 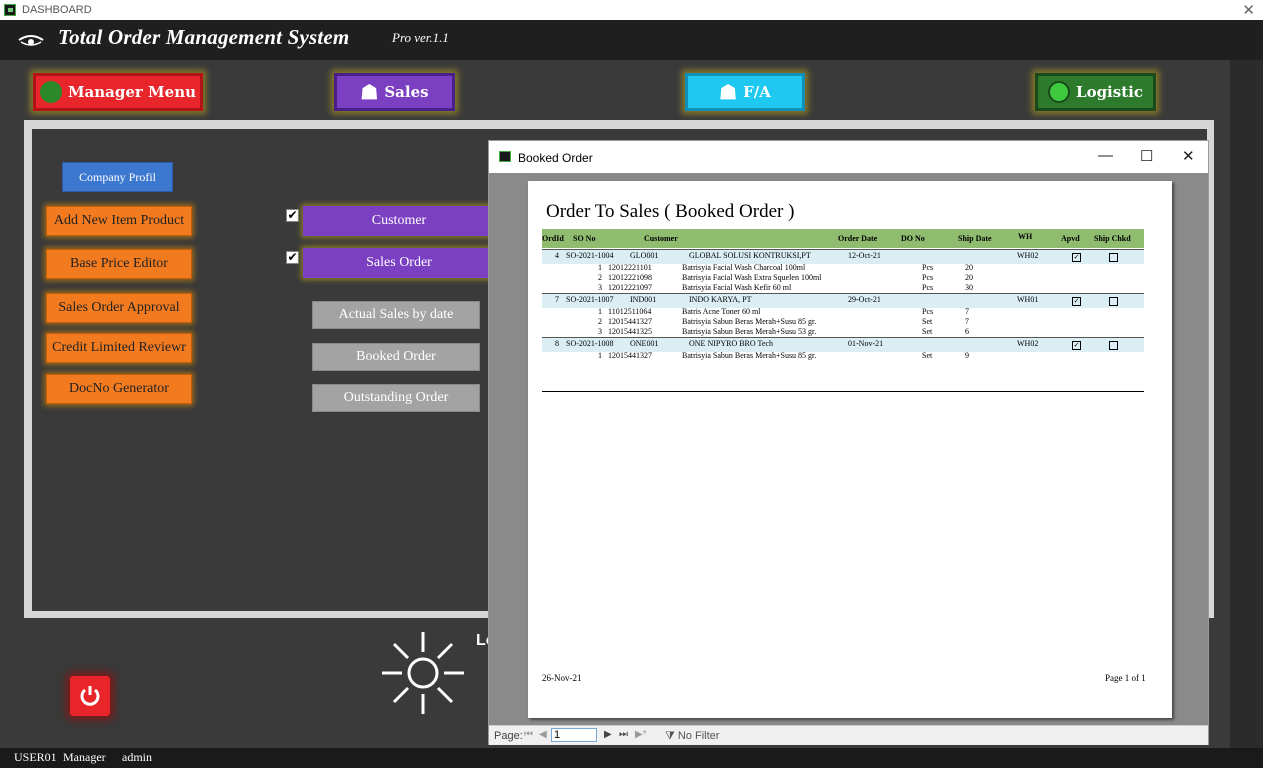 What do you see at coordinates (557, 343) in the screenshot?
I see `order-id: 8` at bounding box center [557, 343].